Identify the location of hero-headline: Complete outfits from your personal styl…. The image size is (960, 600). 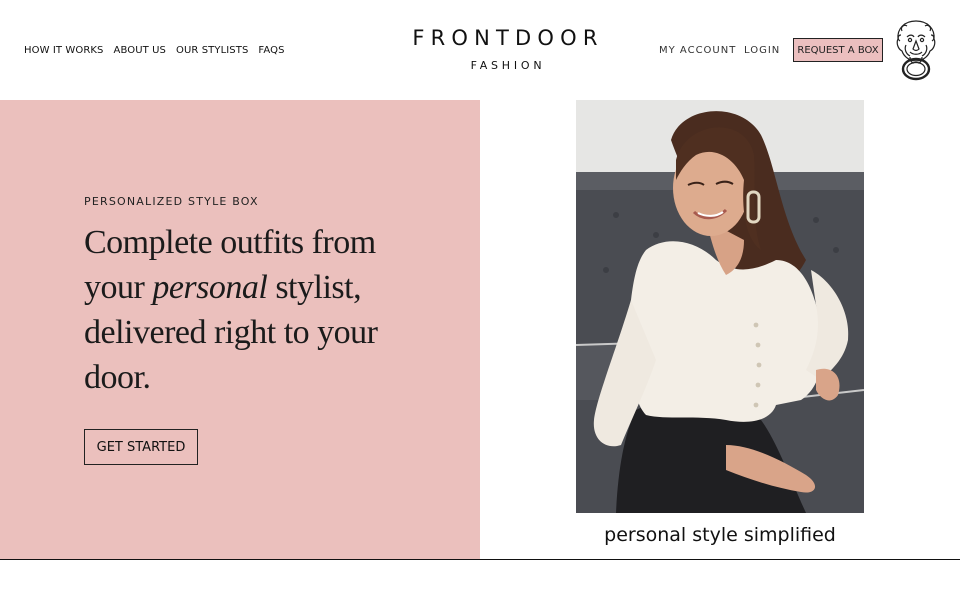
(244, 310).